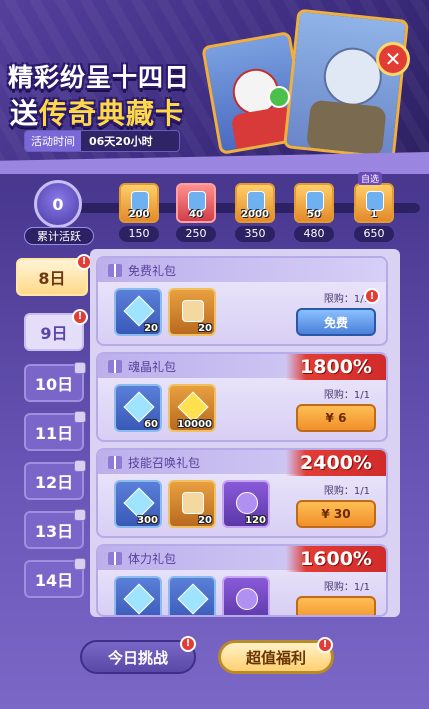 Image resolution: width=429 pixels, height=709 pixels. I want to click on milestone-reward-480: 50 480, so click(314, 212).